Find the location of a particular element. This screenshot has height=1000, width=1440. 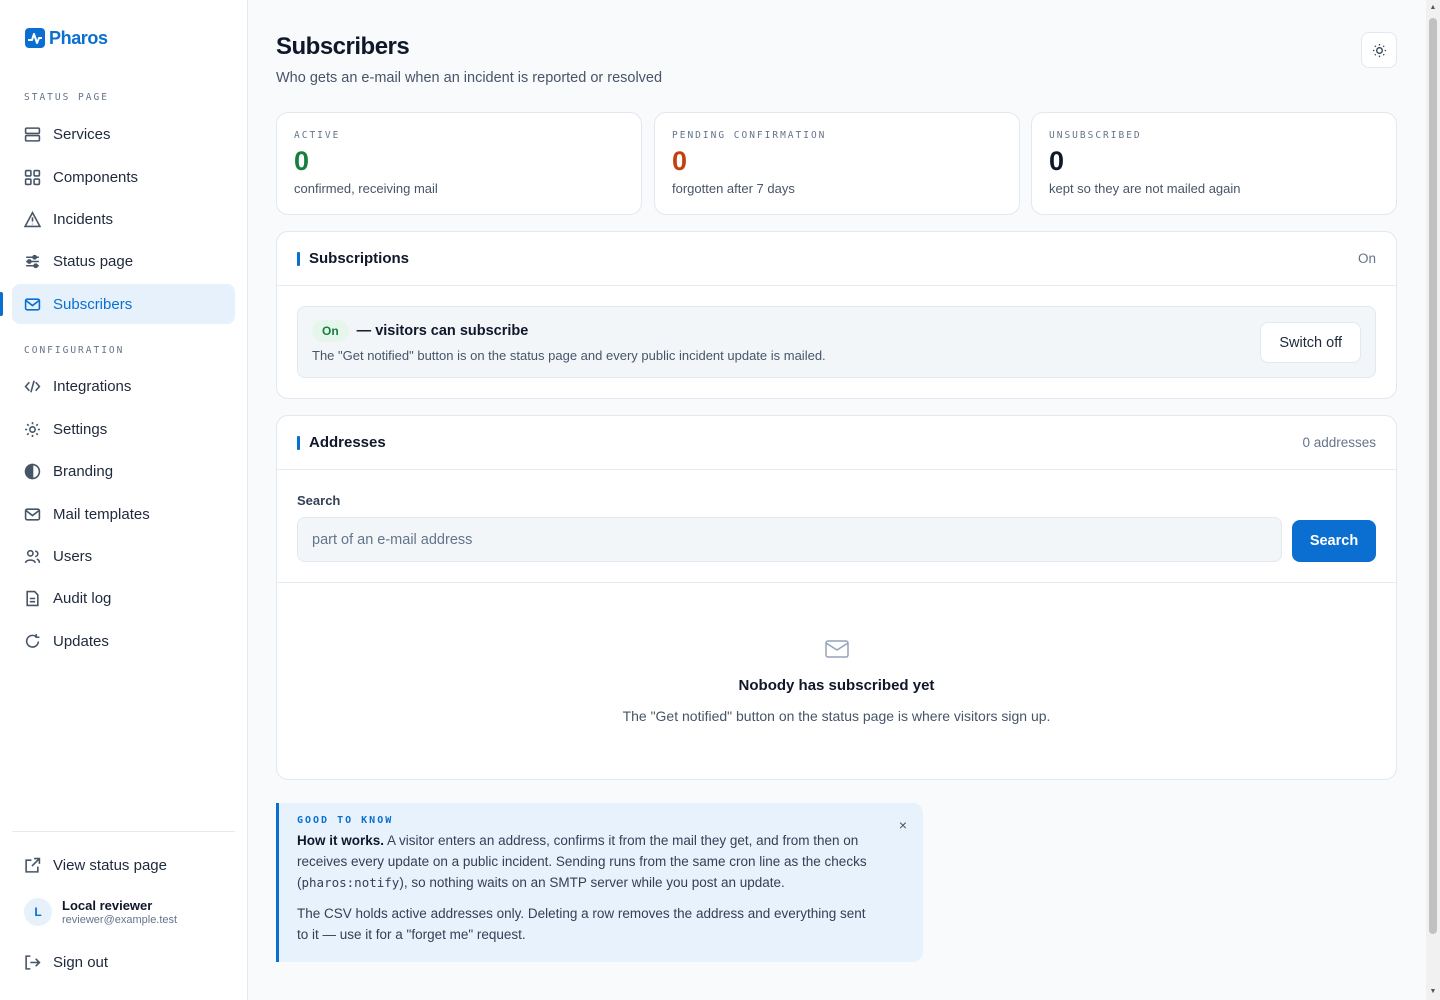

divider is located at coordinates (836, 582).